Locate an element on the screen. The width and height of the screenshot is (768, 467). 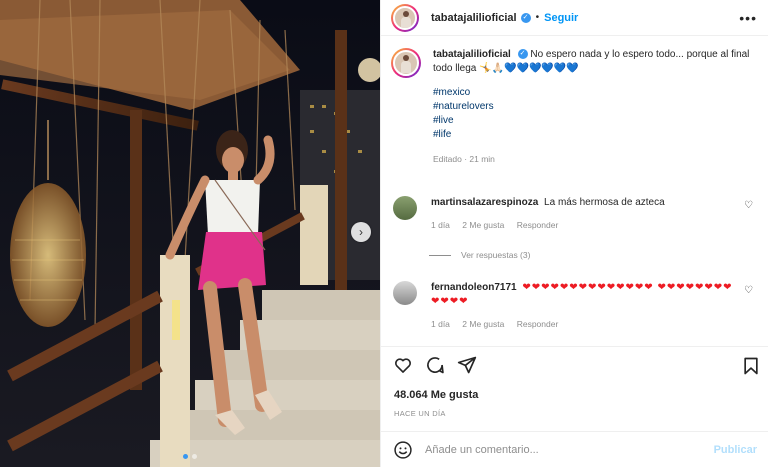
paper-plane-icon is located at coordinates (467, 365).